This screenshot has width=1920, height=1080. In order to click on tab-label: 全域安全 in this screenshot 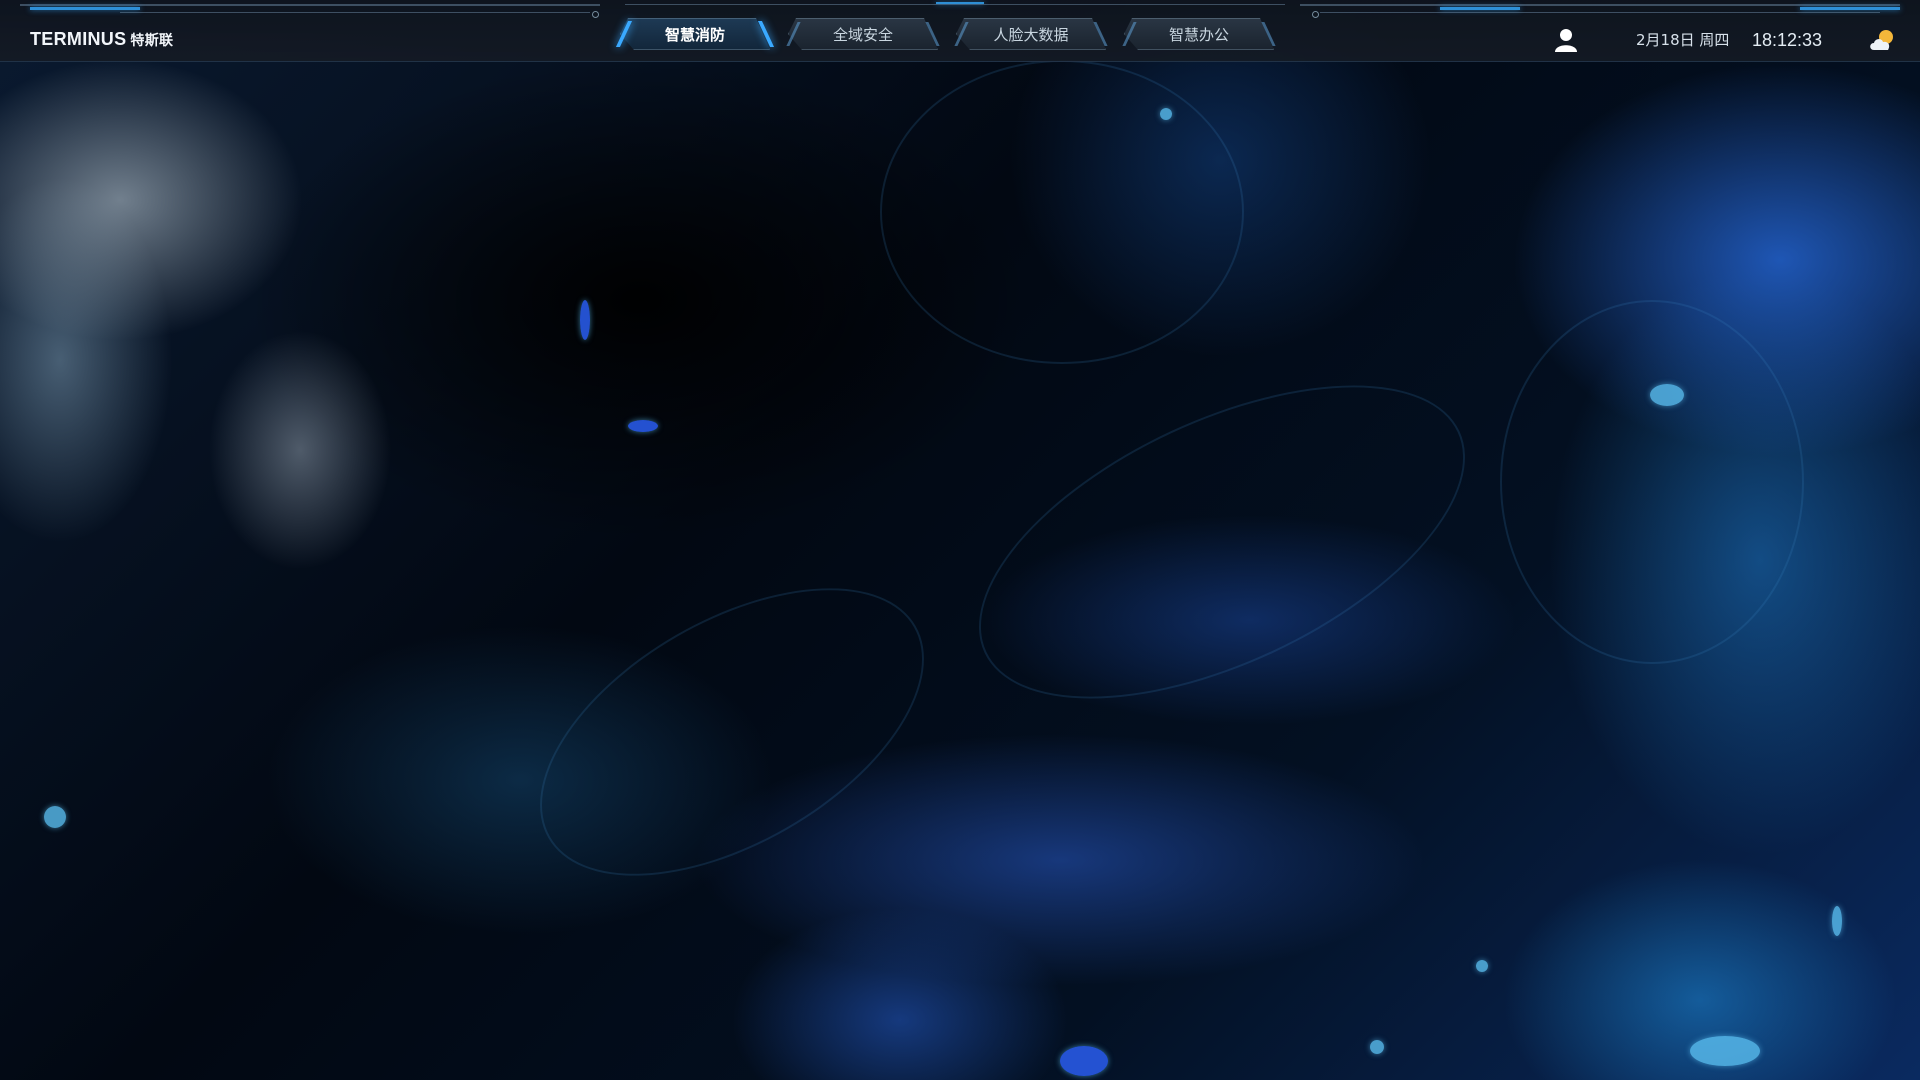, I will do `click(862, 34)`.